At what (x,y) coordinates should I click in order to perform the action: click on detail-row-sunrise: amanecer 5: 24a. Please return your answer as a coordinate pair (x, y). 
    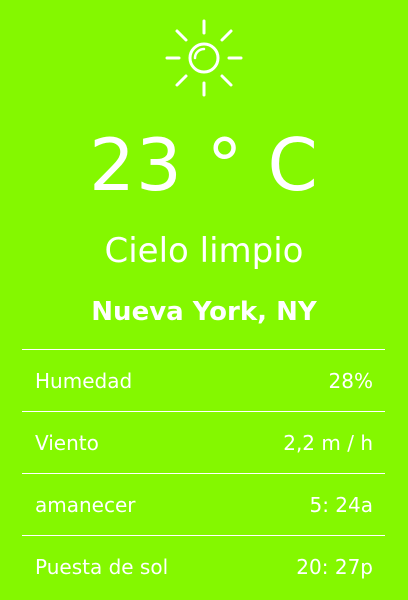
    Looking at the image, I should click on (203, 505).